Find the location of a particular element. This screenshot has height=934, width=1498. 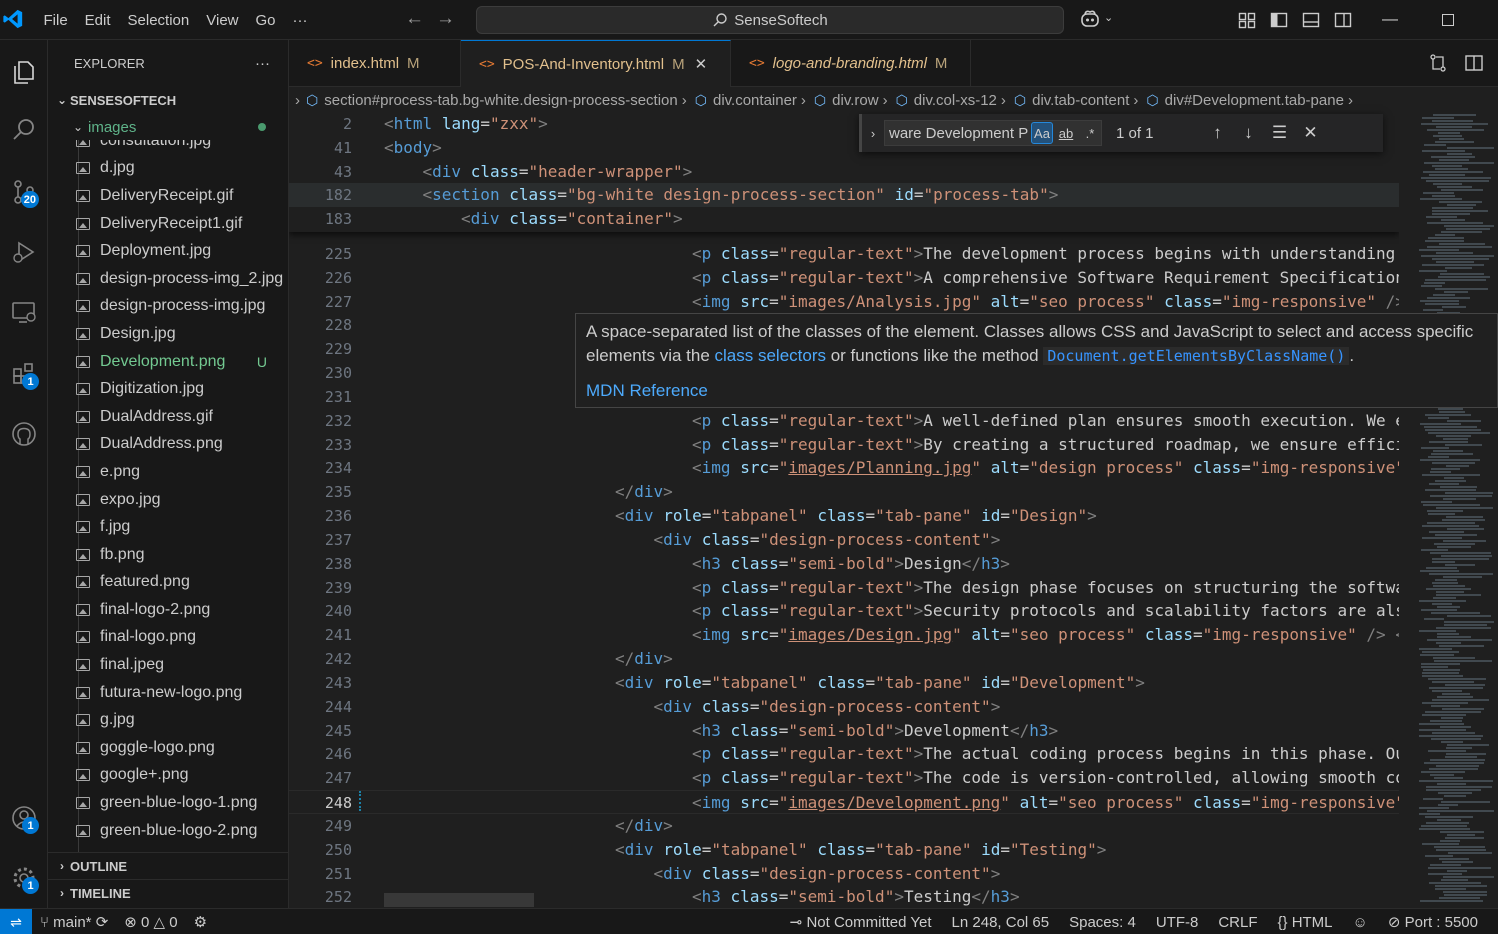

forward-arrow-icon: → is located at coordinates (445, 19).